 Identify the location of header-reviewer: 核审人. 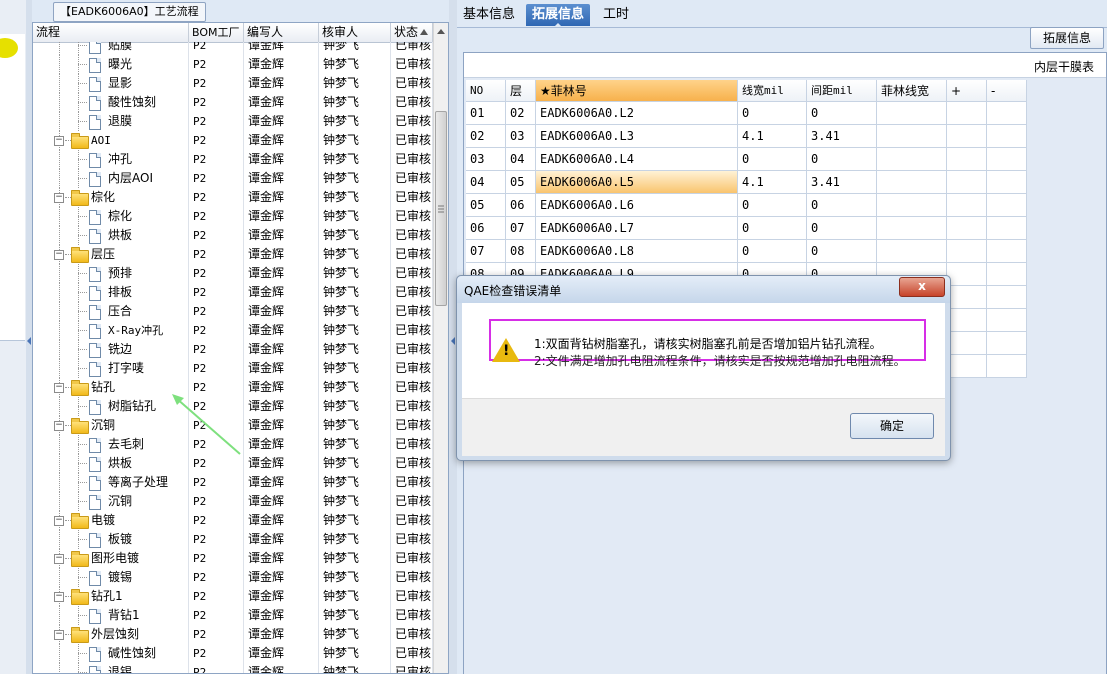
(355, 32).